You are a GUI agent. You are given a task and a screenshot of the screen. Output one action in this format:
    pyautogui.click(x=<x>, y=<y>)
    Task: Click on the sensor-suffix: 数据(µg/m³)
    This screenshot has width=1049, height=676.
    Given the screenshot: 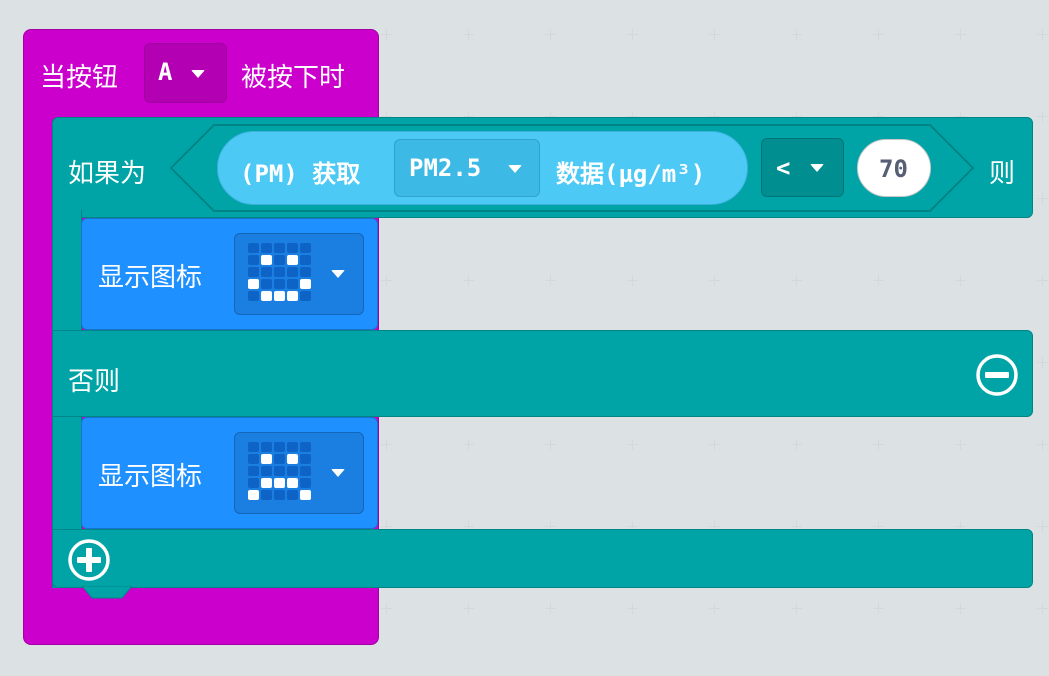 What is the action you would take?
    pyautogui.click(x=631, y=174)
    